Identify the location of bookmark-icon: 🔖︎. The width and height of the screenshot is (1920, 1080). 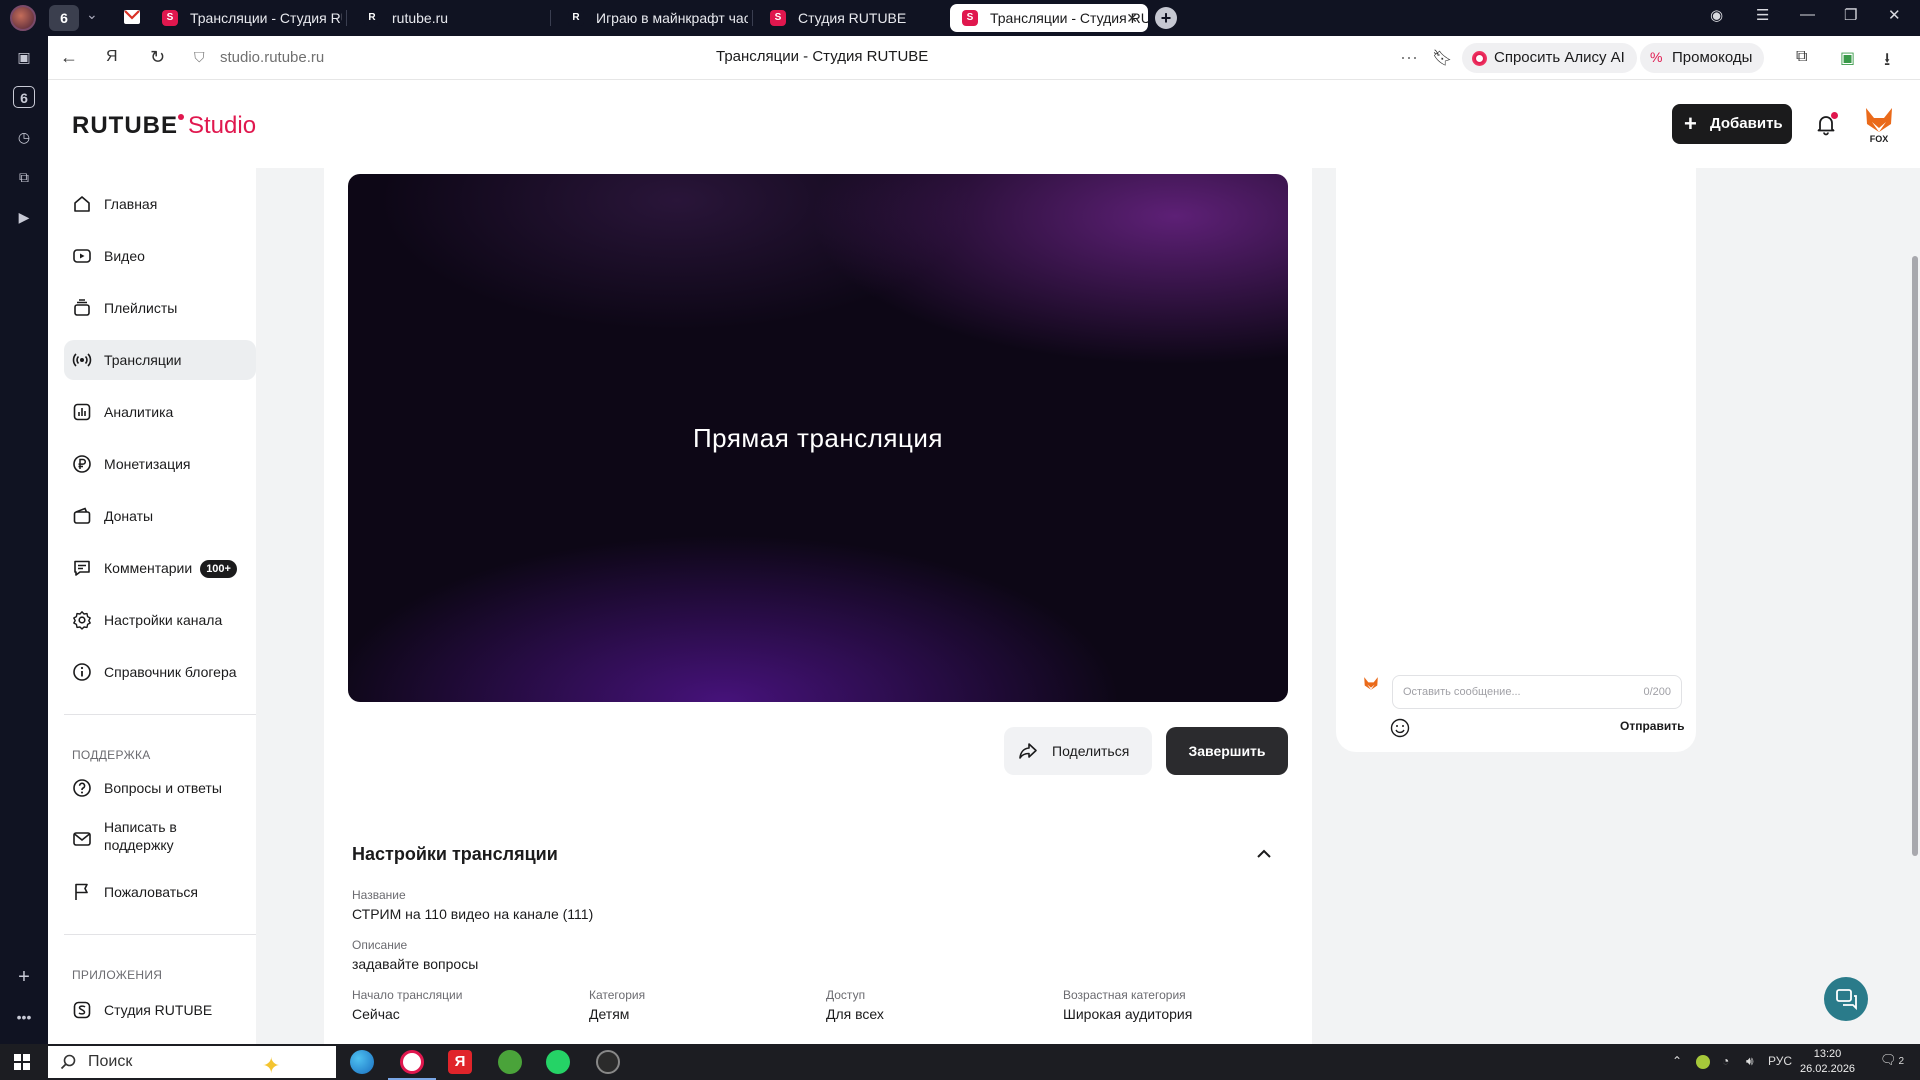
(1442, 58).